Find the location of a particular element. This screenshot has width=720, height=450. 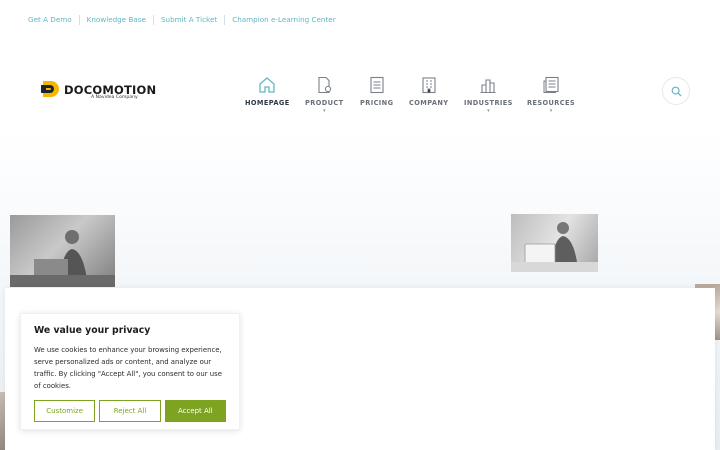

nav-homepage-label: HOMEPAGE is located at coordinates (267, 103).